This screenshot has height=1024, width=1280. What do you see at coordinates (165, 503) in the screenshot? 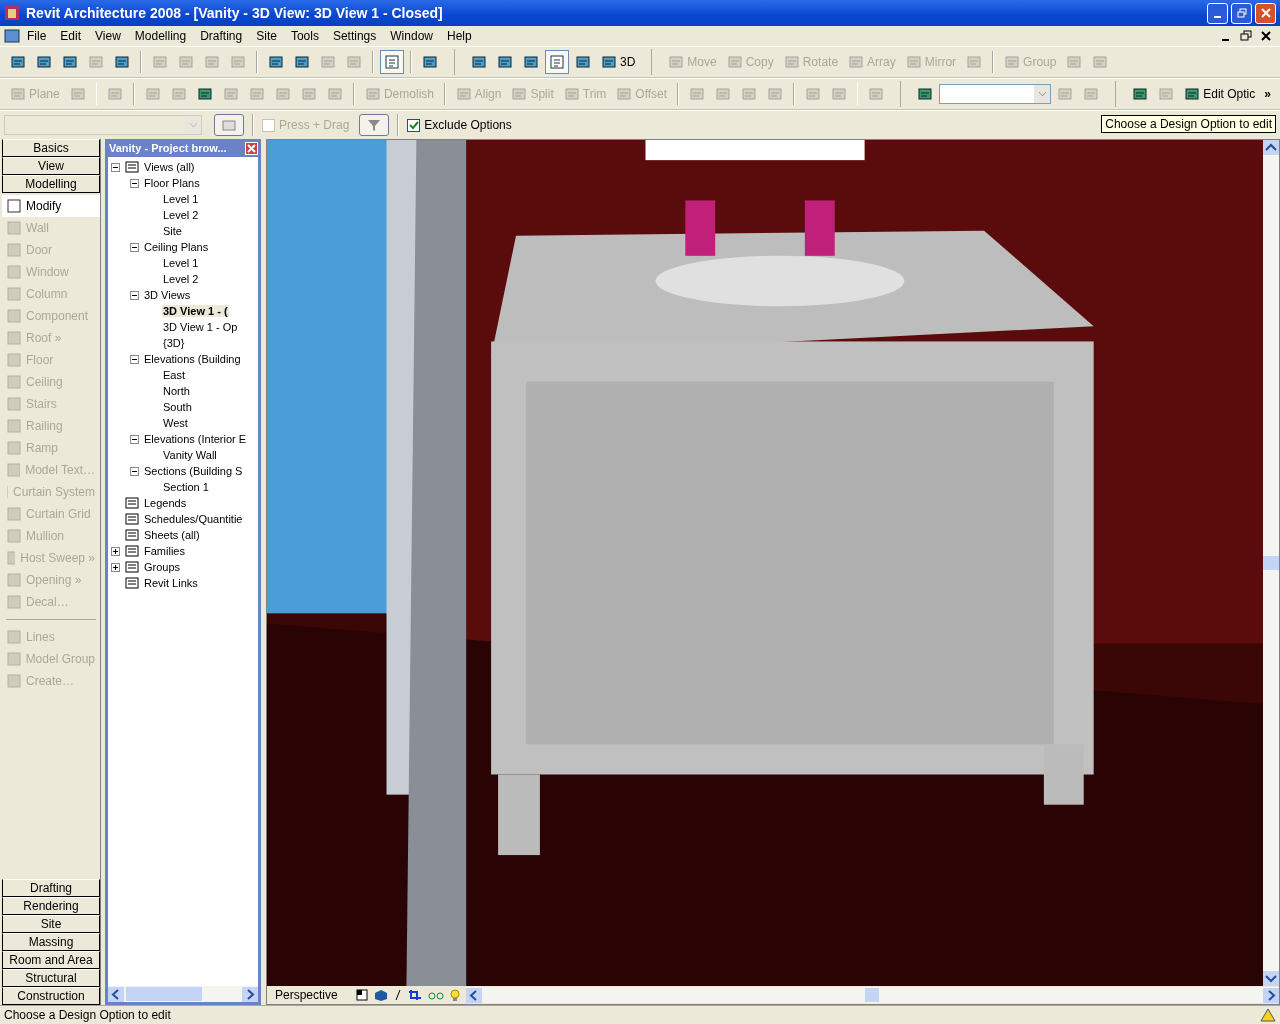
I see `tree-item: Legends` at bounding box center [165, 503].